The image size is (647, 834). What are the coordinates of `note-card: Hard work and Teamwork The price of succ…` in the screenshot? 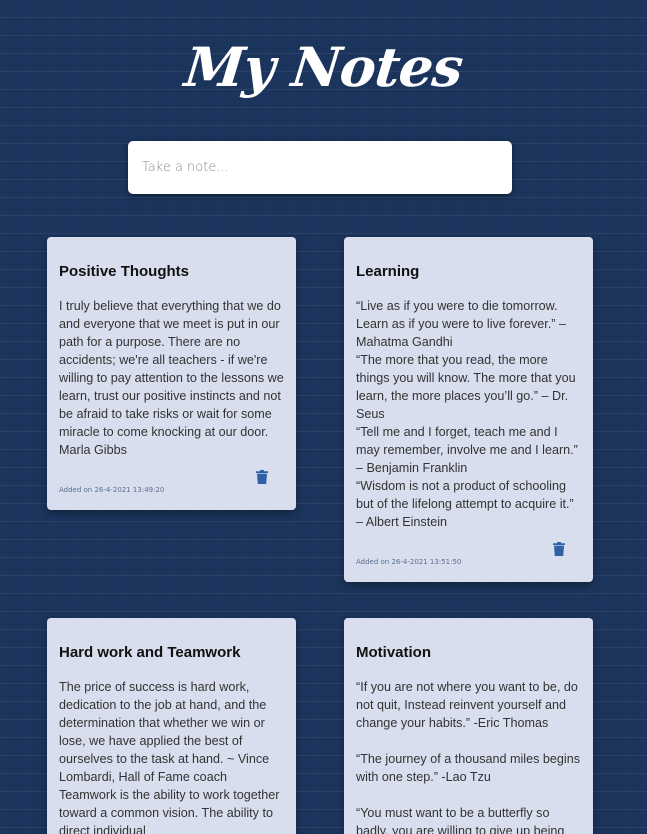 It's located at (171, 726).